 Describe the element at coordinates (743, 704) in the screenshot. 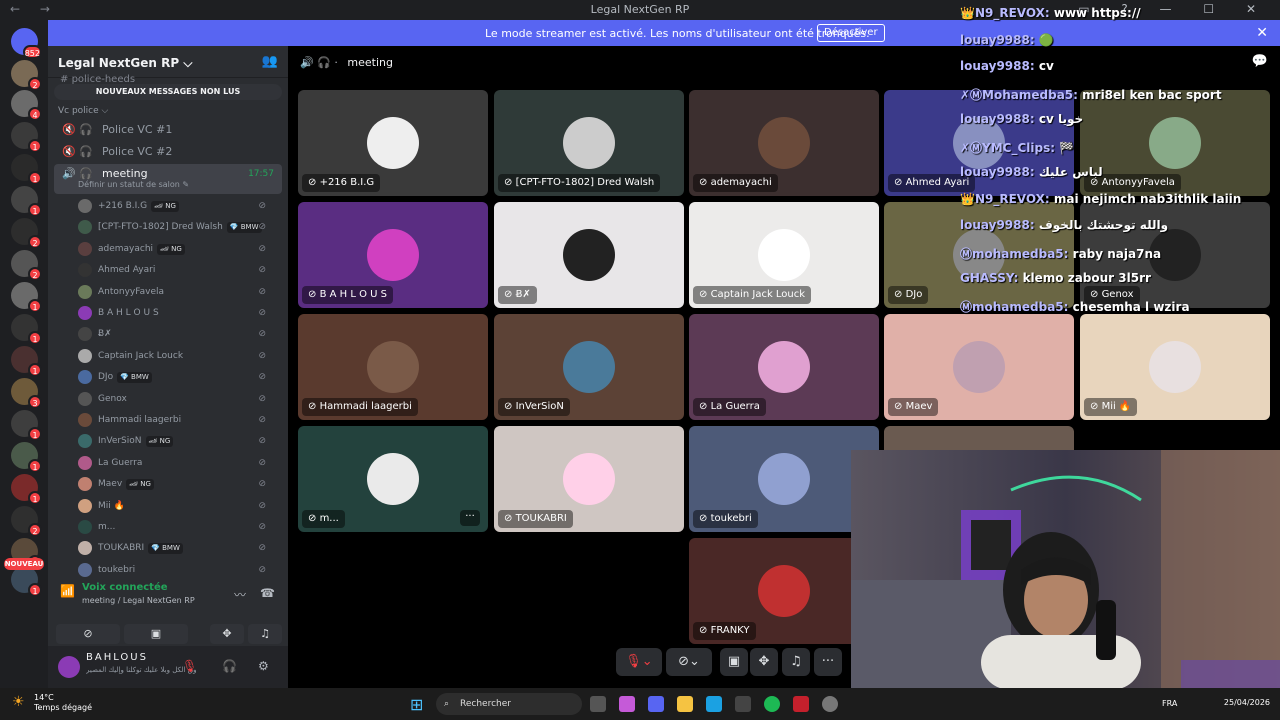

I see `store-icon` at that location.